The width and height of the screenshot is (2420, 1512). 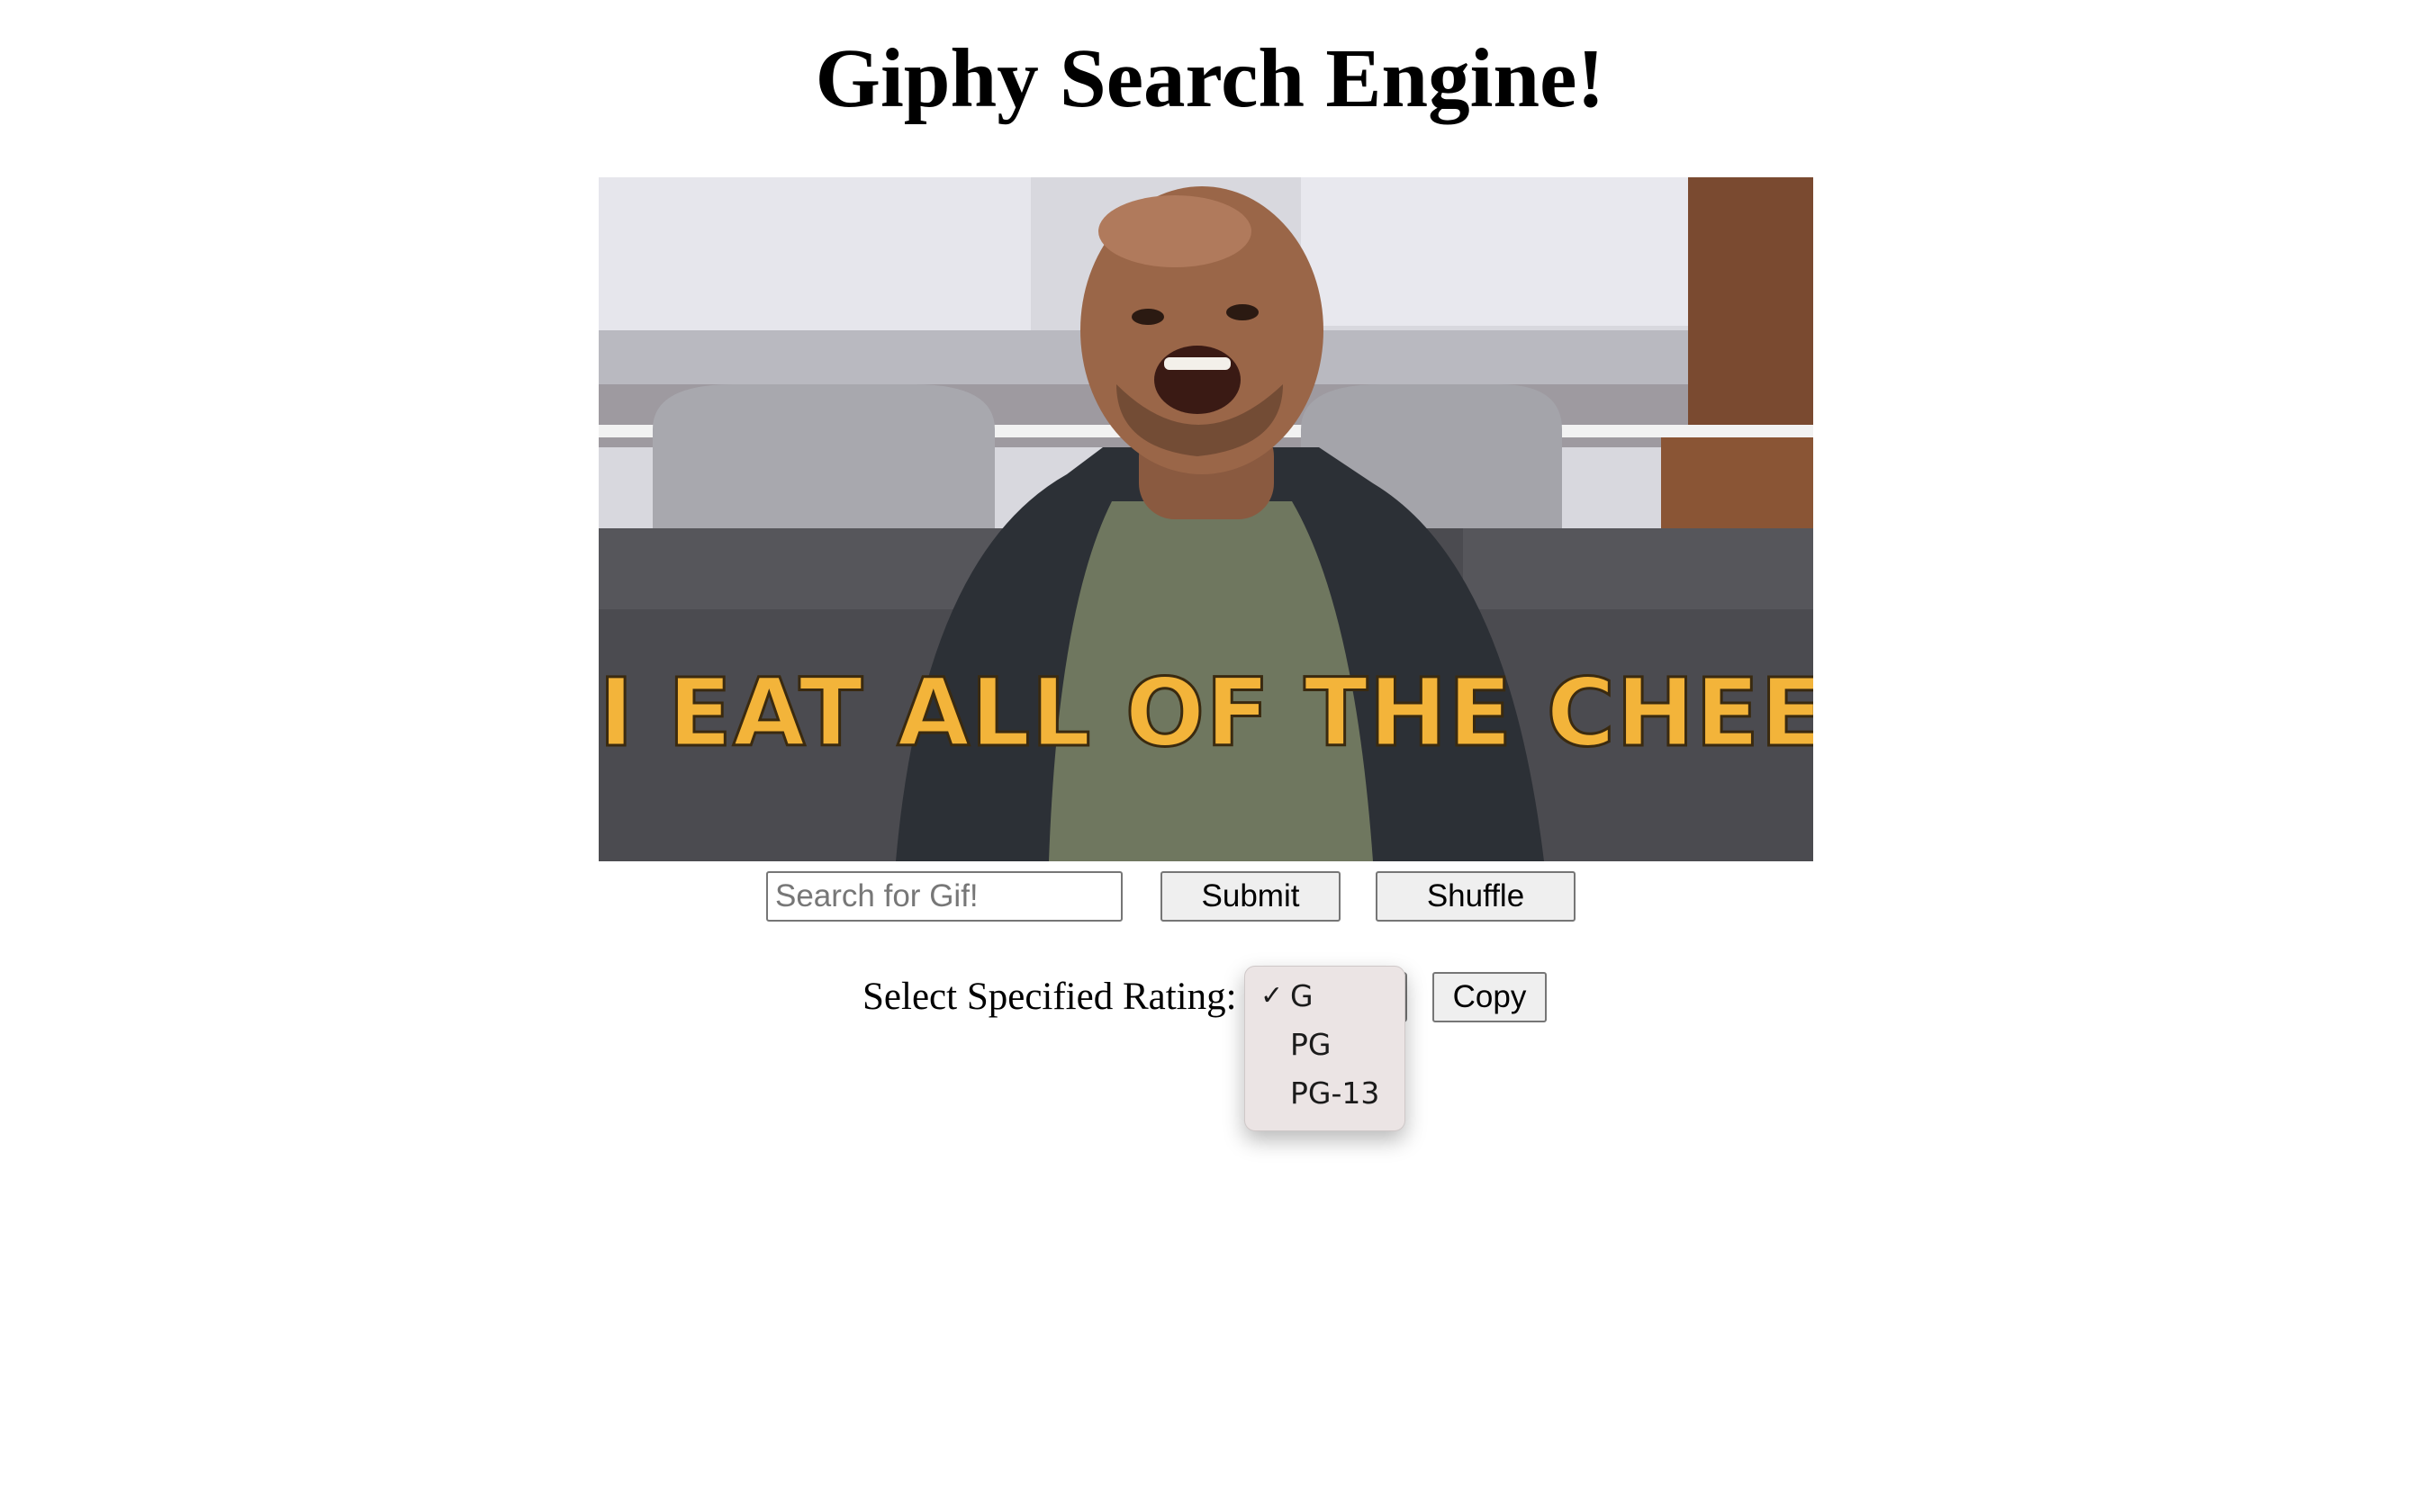 I want to click on rating-option-pg13: PG-13, so click(x=1324, y=1093).